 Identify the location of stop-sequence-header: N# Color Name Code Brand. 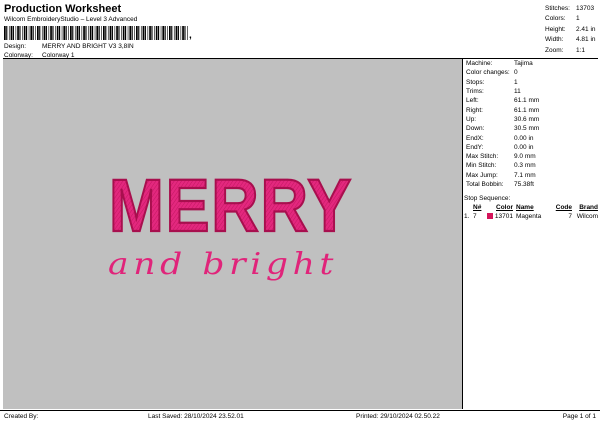
(531, 207).